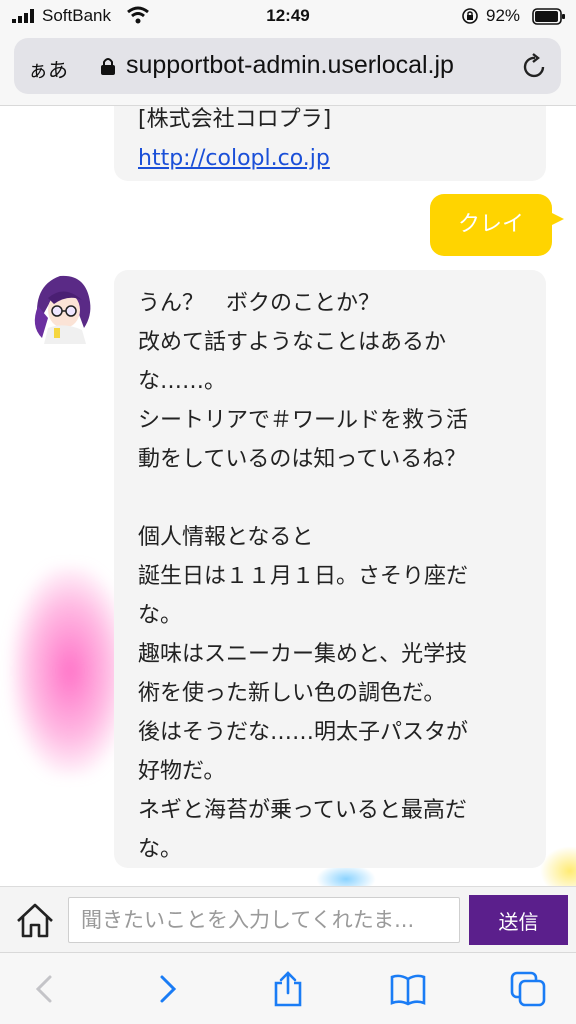 The width and height of the screenshot is (576, 1024). What do you see at coordinates (503, 15) in the screenshot?
I see `battery-percent: 92%` at bounding box center [503, 15].